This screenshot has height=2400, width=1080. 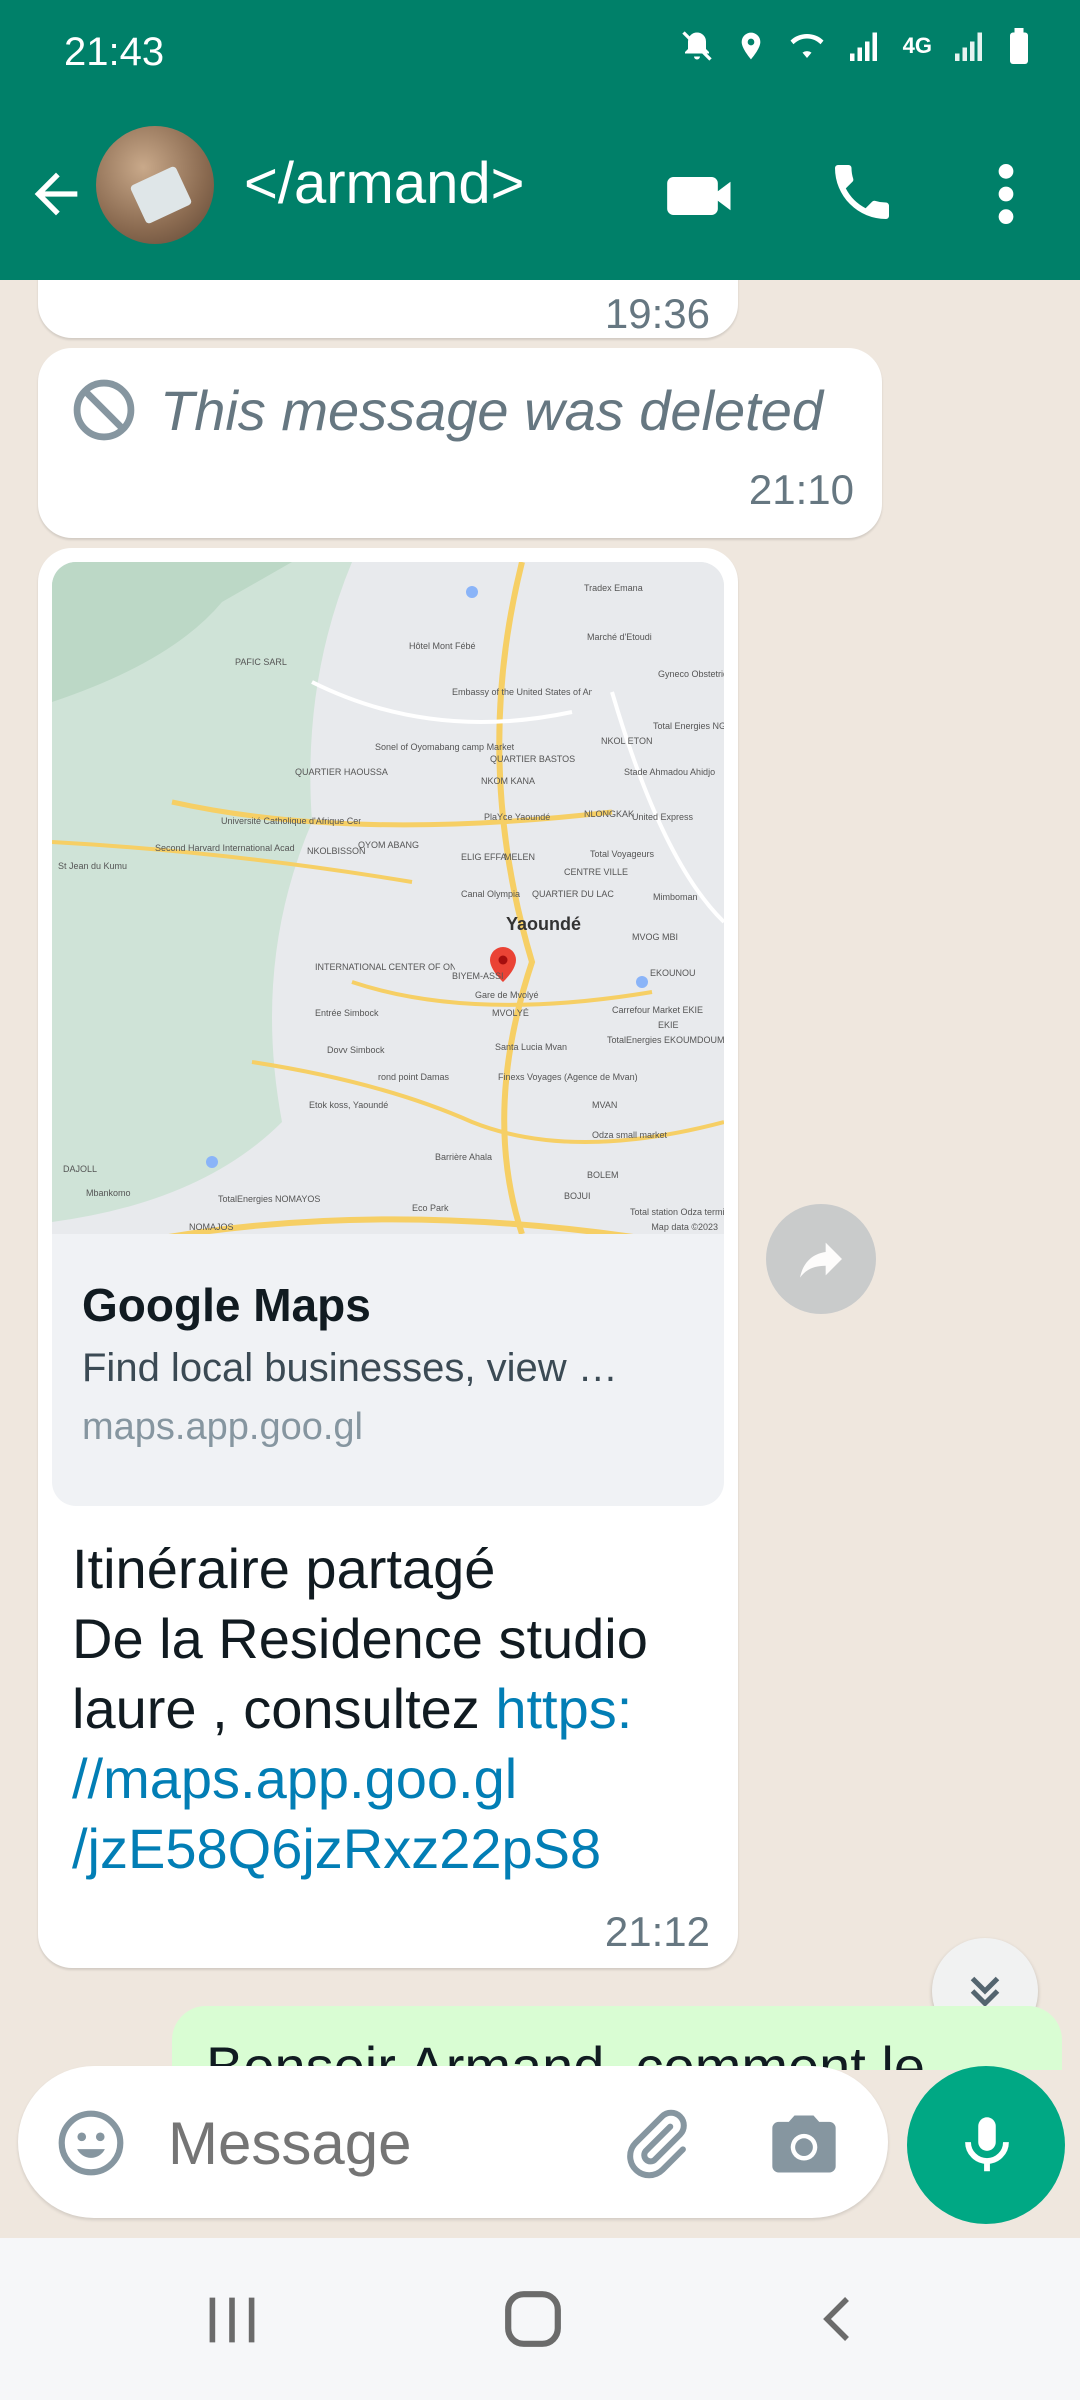 What do you see at coordinates (544, 924) in the screenshot?
I see `map-city-label: Yaoundé` at bounding box center [544, 924].